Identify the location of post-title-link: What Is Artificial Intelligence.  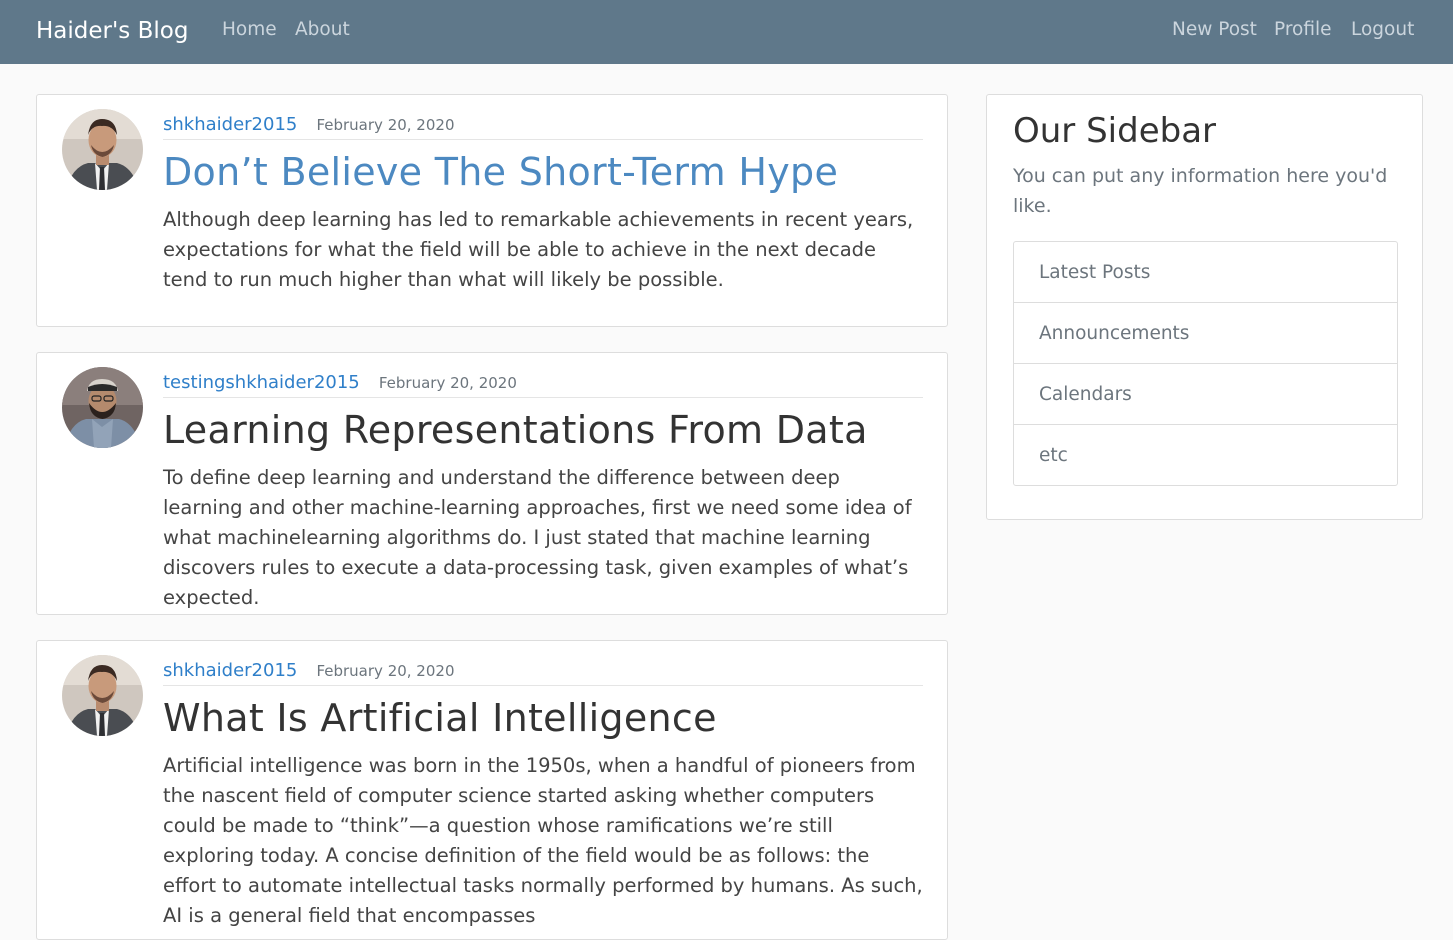
(440, 718).